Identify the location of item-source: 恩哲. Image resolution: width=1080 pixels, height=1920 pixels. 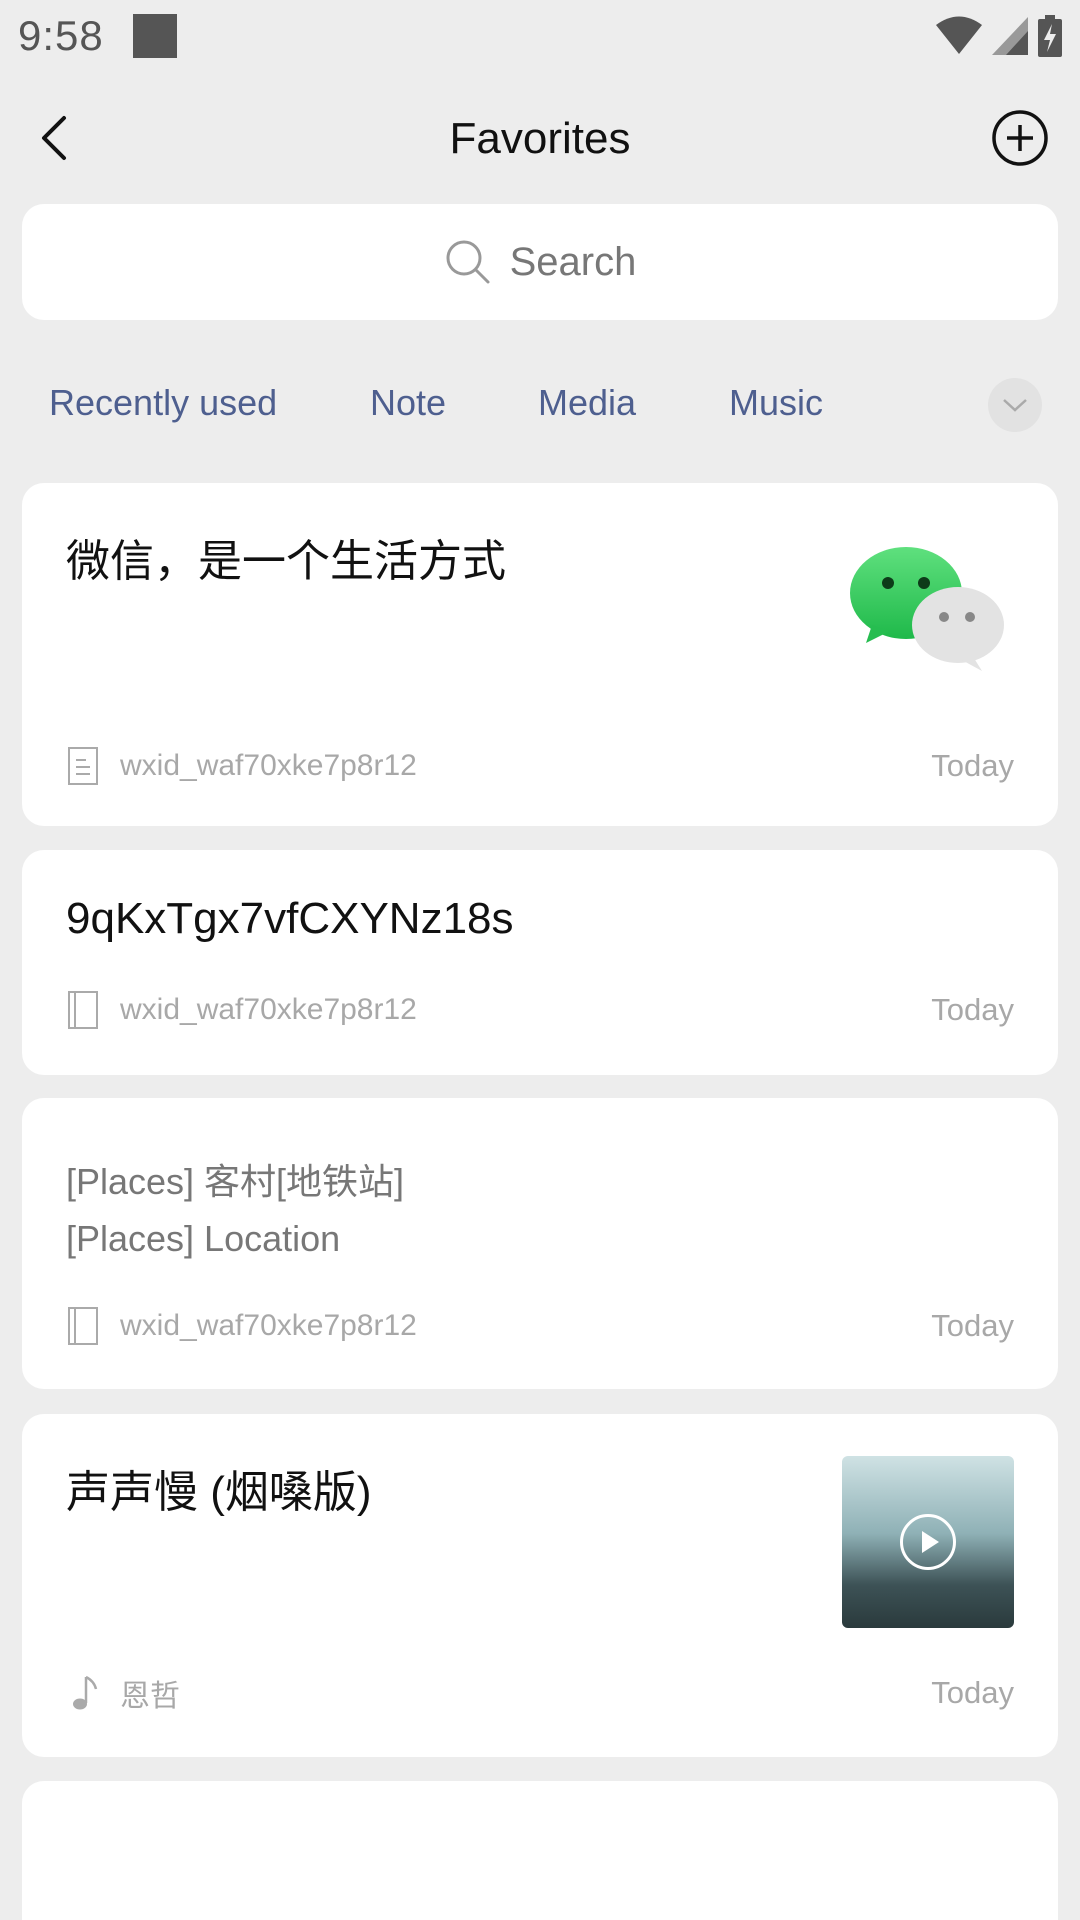
(150, 1696).